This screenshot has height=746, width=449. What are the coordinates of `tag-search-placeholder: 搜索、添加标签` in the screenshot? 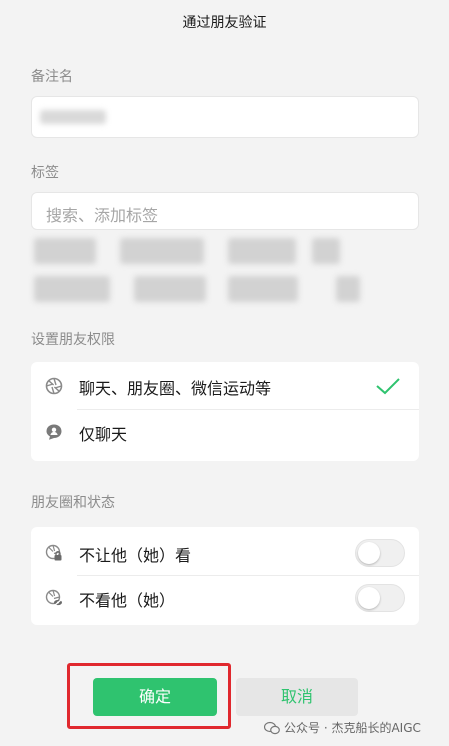 It's located at (102, 215).